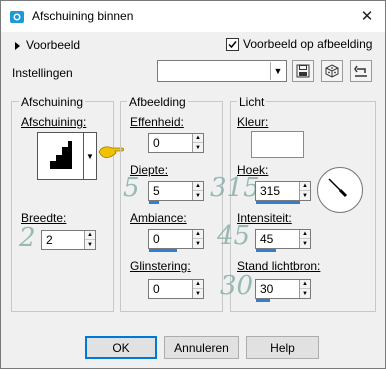  What do you see at coordinates (282, 347) in the screenshot?
I see `help-button: Help` at bounding box center [282, 347].